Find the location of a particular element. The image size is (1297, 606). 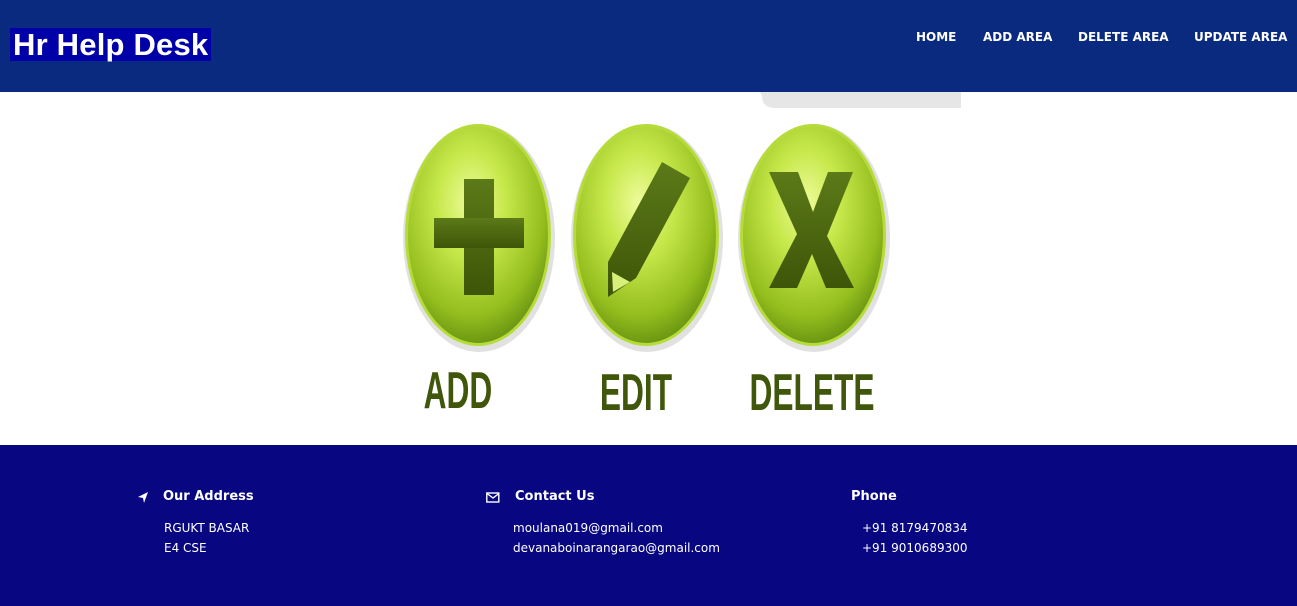

phone-number-1: +91 8179470834 is located at coordinates (915, 528).